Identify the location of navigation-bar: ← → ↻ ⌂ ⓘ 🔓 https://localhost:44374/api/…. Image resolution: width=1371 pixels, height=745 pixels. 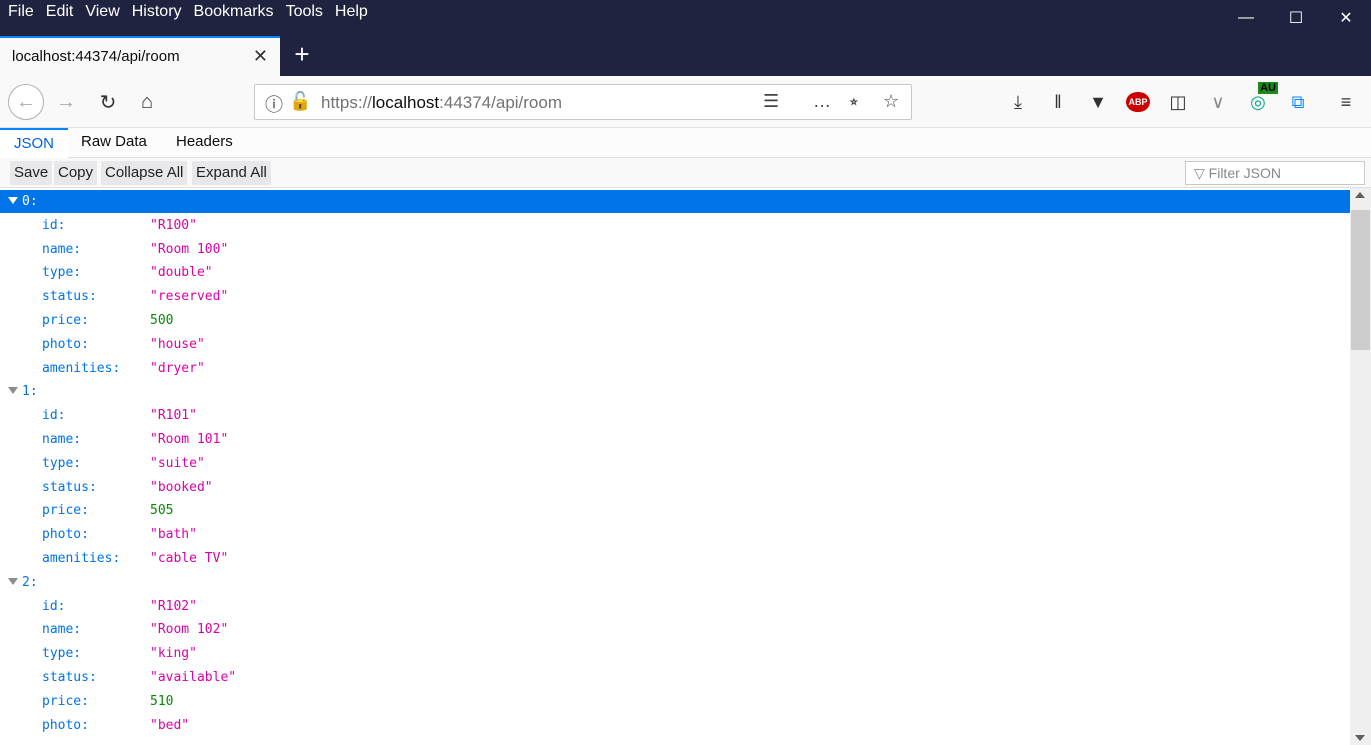
(685, 102).